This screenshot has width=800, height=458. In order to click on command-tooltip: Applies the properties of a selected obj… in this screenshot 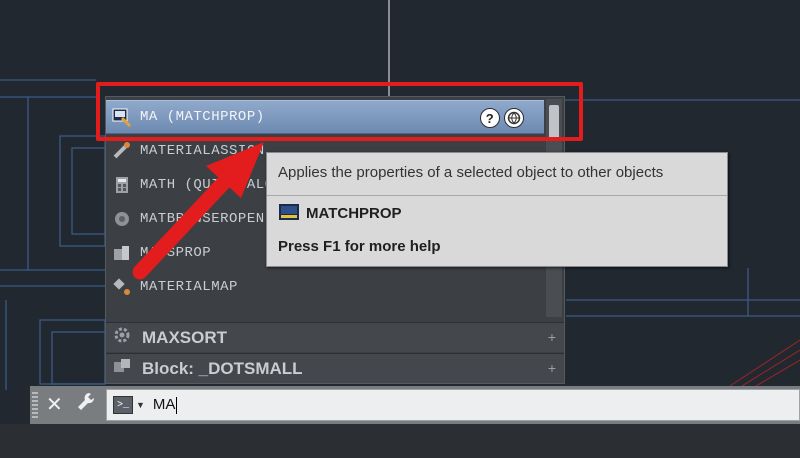, I will do `click(497, 209)`.